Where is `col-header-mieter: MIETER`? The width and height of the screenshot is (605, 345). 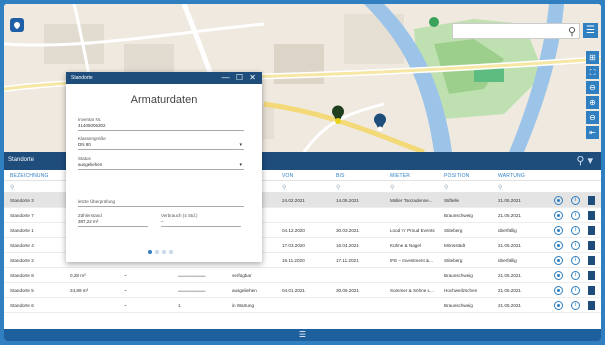
col-header-mieter: MIETER is located at coordinates (400, 176).